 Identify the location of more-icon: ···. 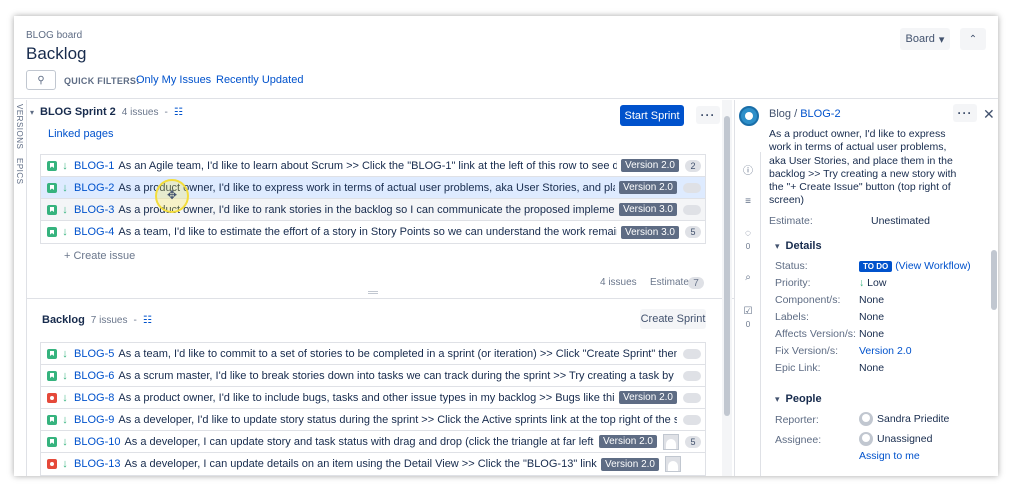
(965, 113).